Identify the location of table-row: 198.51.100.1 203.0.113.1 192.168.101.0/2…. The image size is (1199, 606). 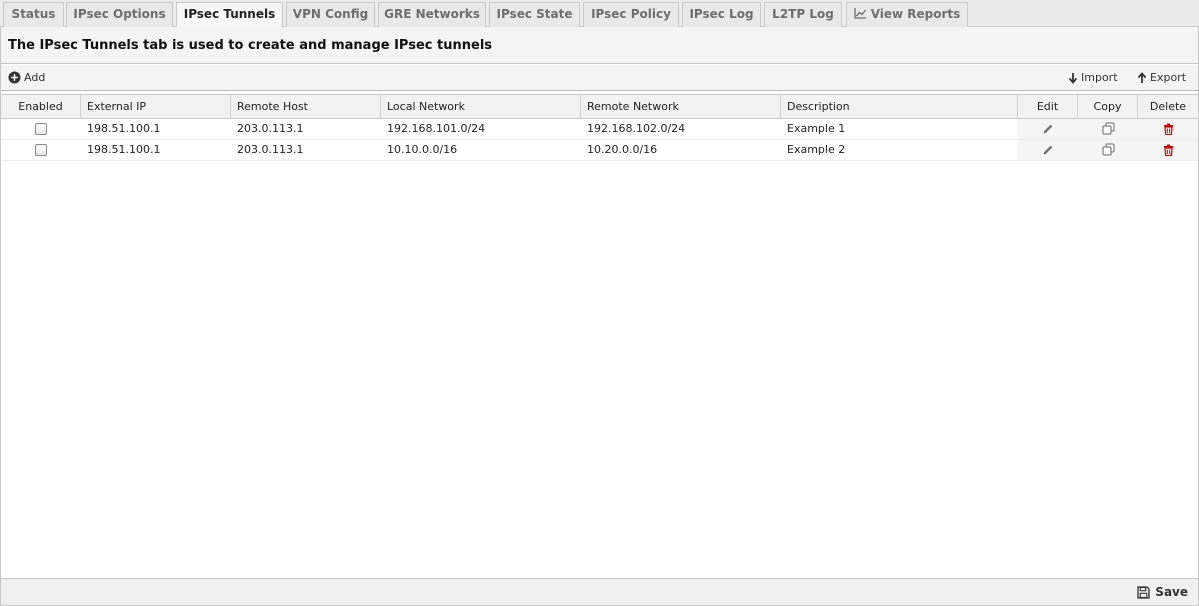
(599, 129).